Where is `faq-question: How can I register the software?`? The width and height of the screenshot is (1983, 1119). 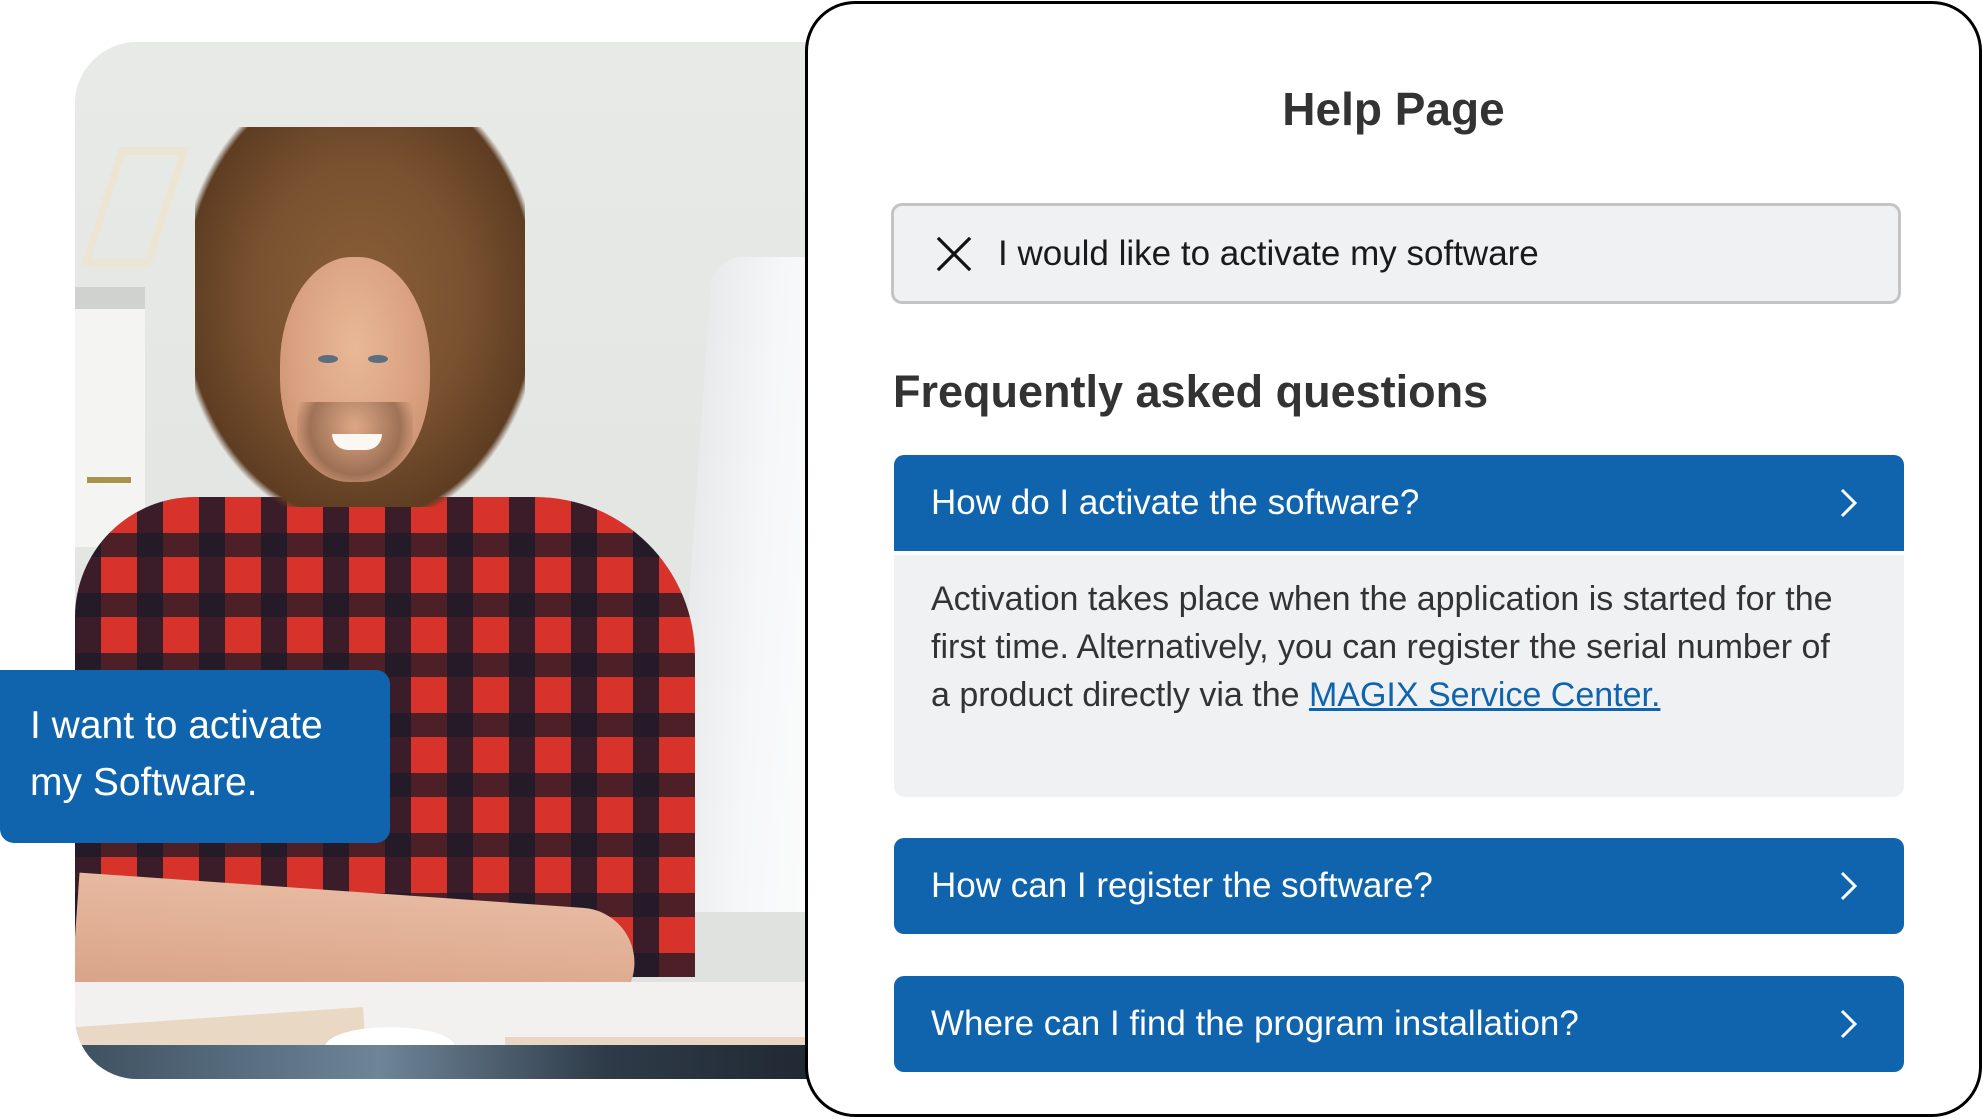
faq-question: How can I register the software? is located at coordinates (1182, 885).